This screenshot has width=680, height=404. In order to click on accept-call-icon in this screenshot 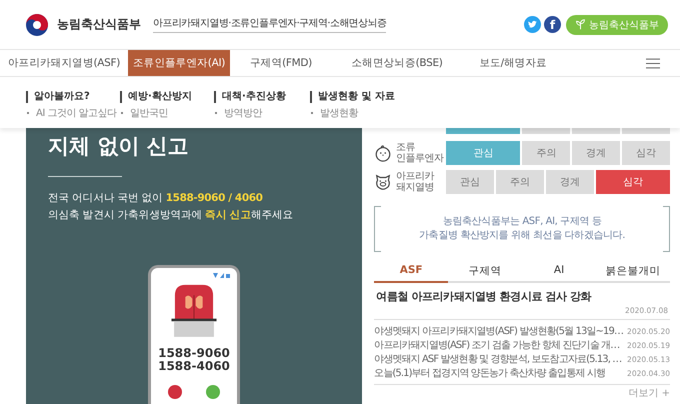, I will do `click(213, 392)`.